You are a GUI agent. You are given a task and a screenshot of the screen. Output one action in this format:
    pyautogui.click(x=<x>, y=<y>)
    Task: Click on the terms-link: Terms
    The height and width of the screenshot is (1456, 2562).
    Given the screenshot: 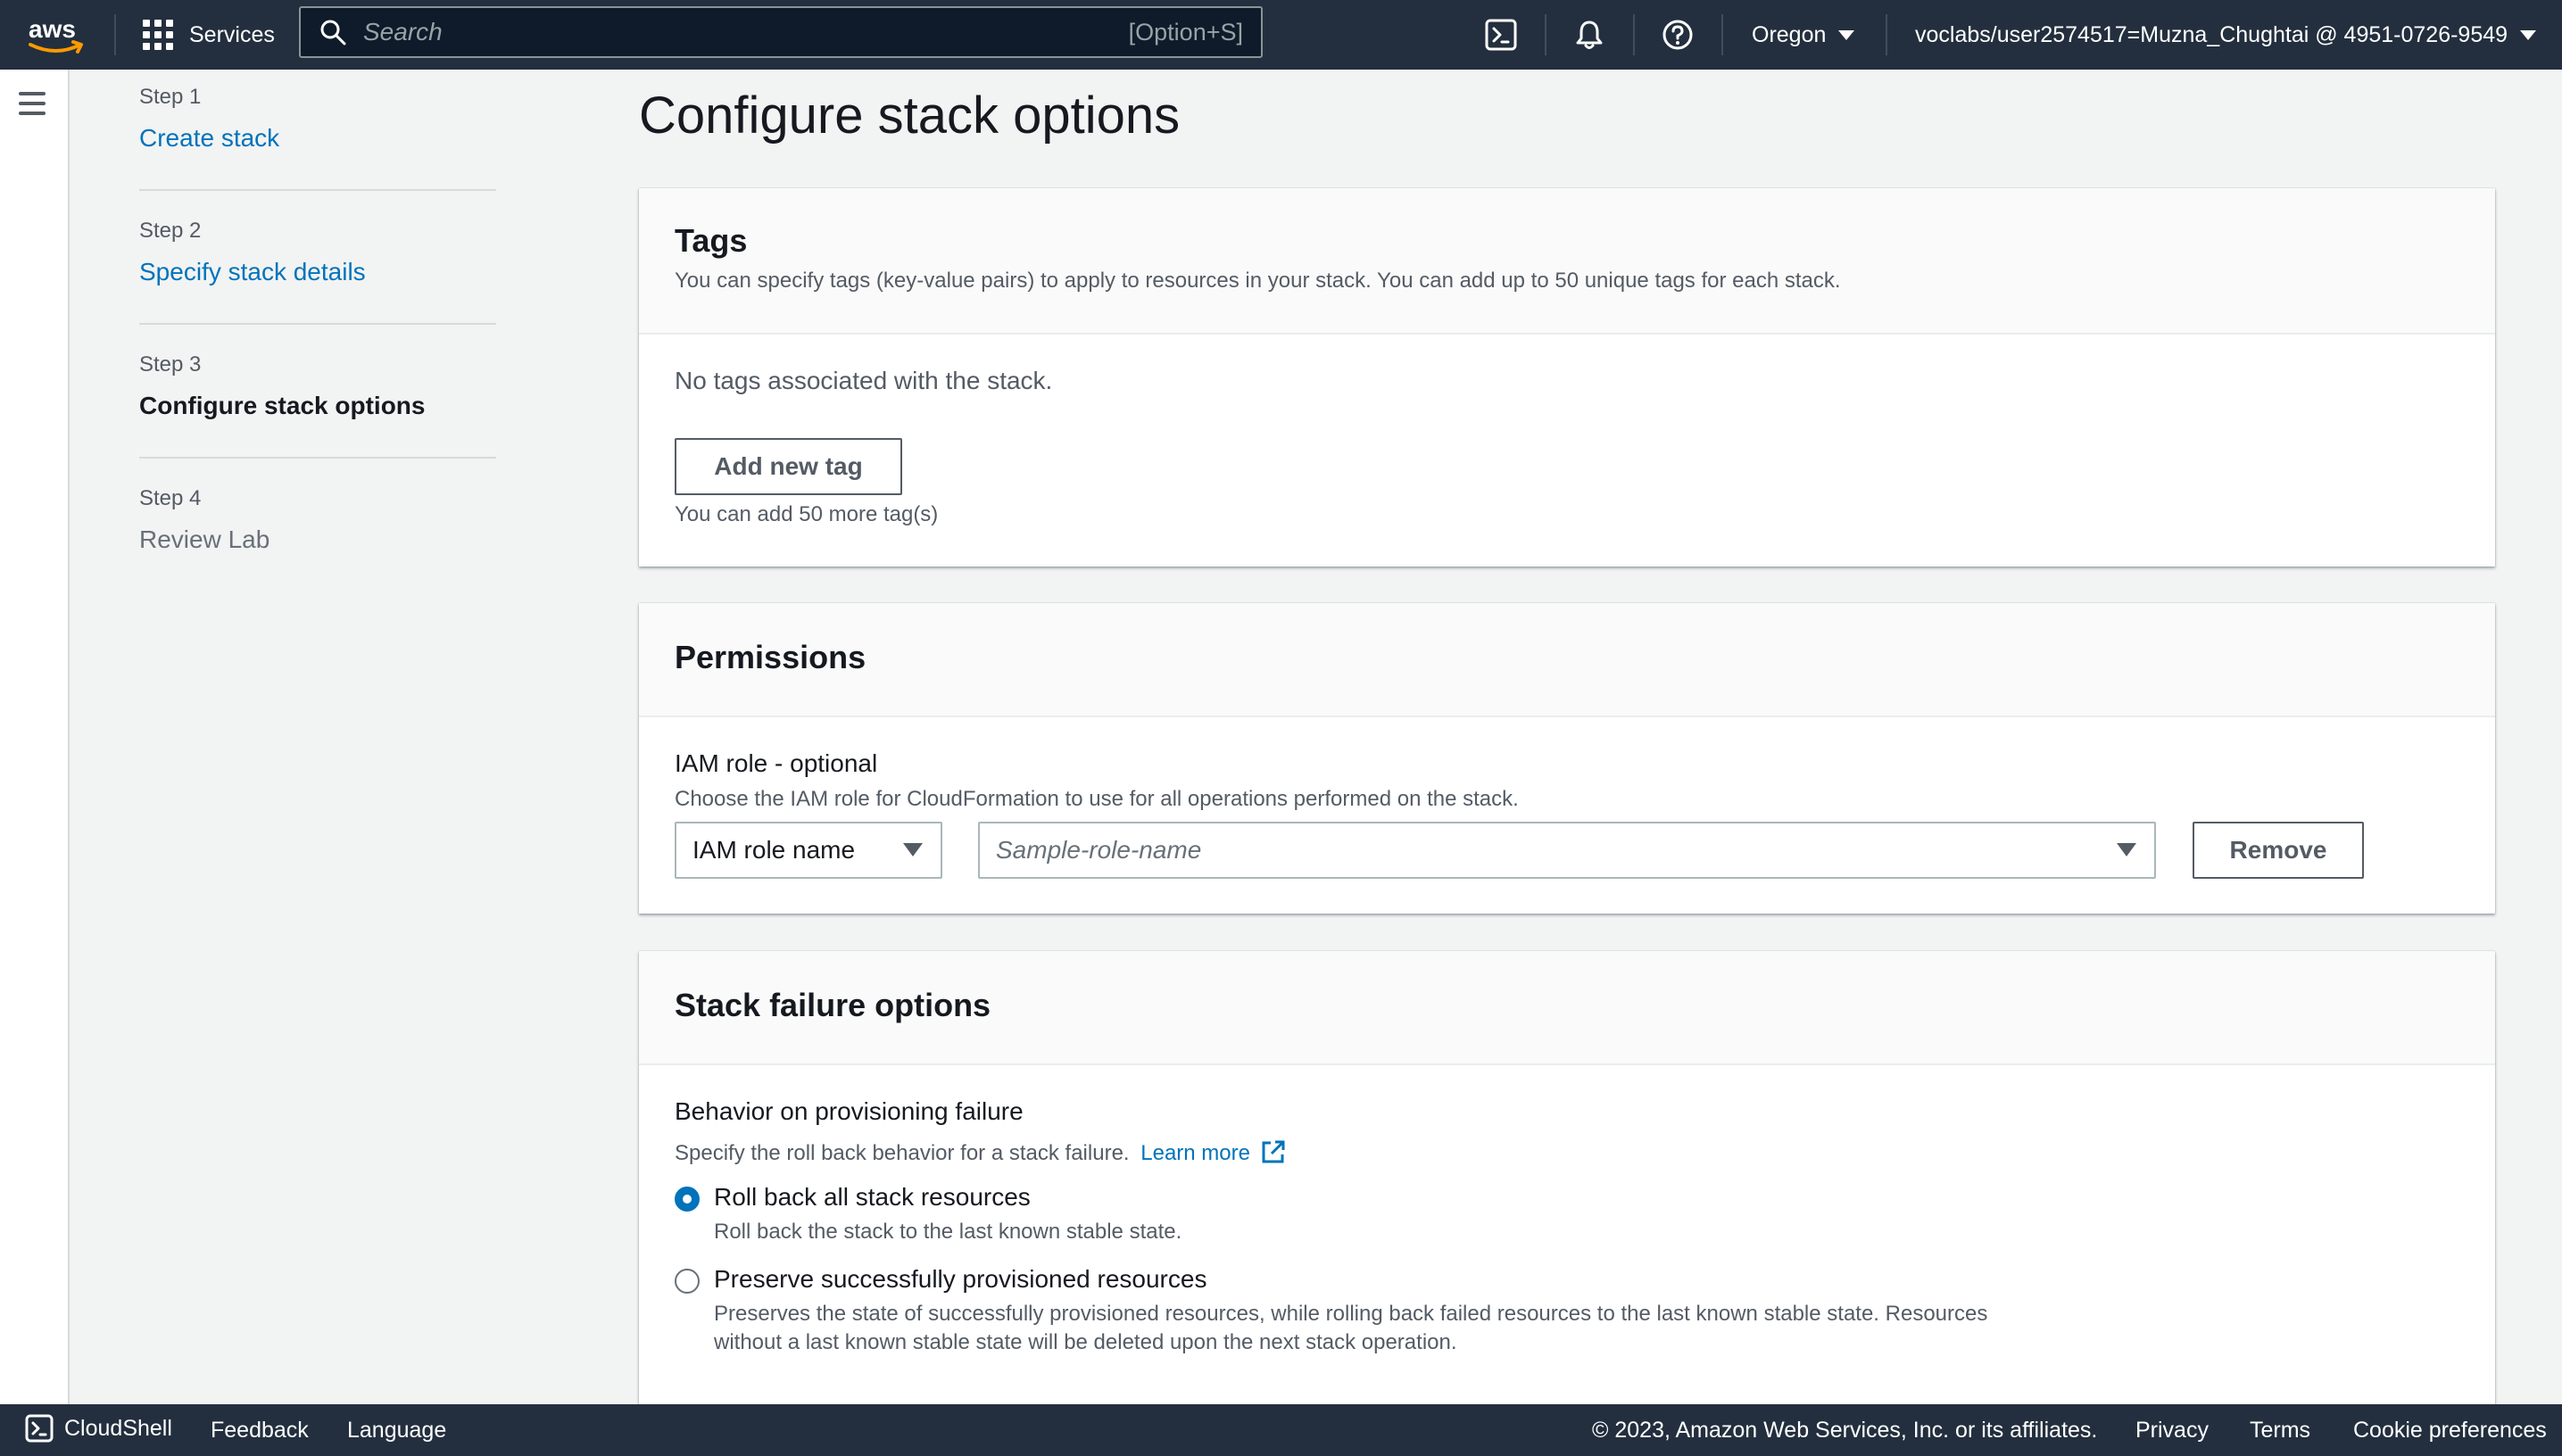 What is the action you would take?
    pyautogui.click(x=2280, y=1431)
    